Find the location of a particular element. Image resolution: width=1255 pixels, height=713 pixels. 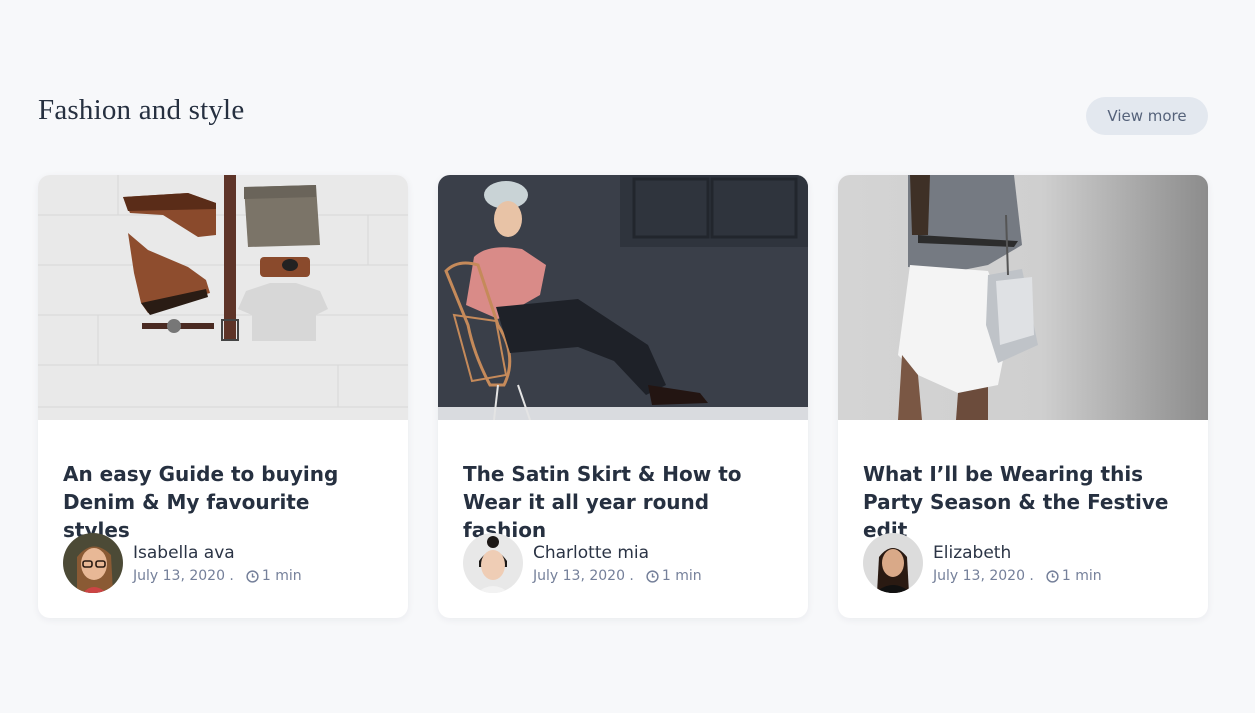

woman-on-chair-photo is located at coordinates (623, 297).